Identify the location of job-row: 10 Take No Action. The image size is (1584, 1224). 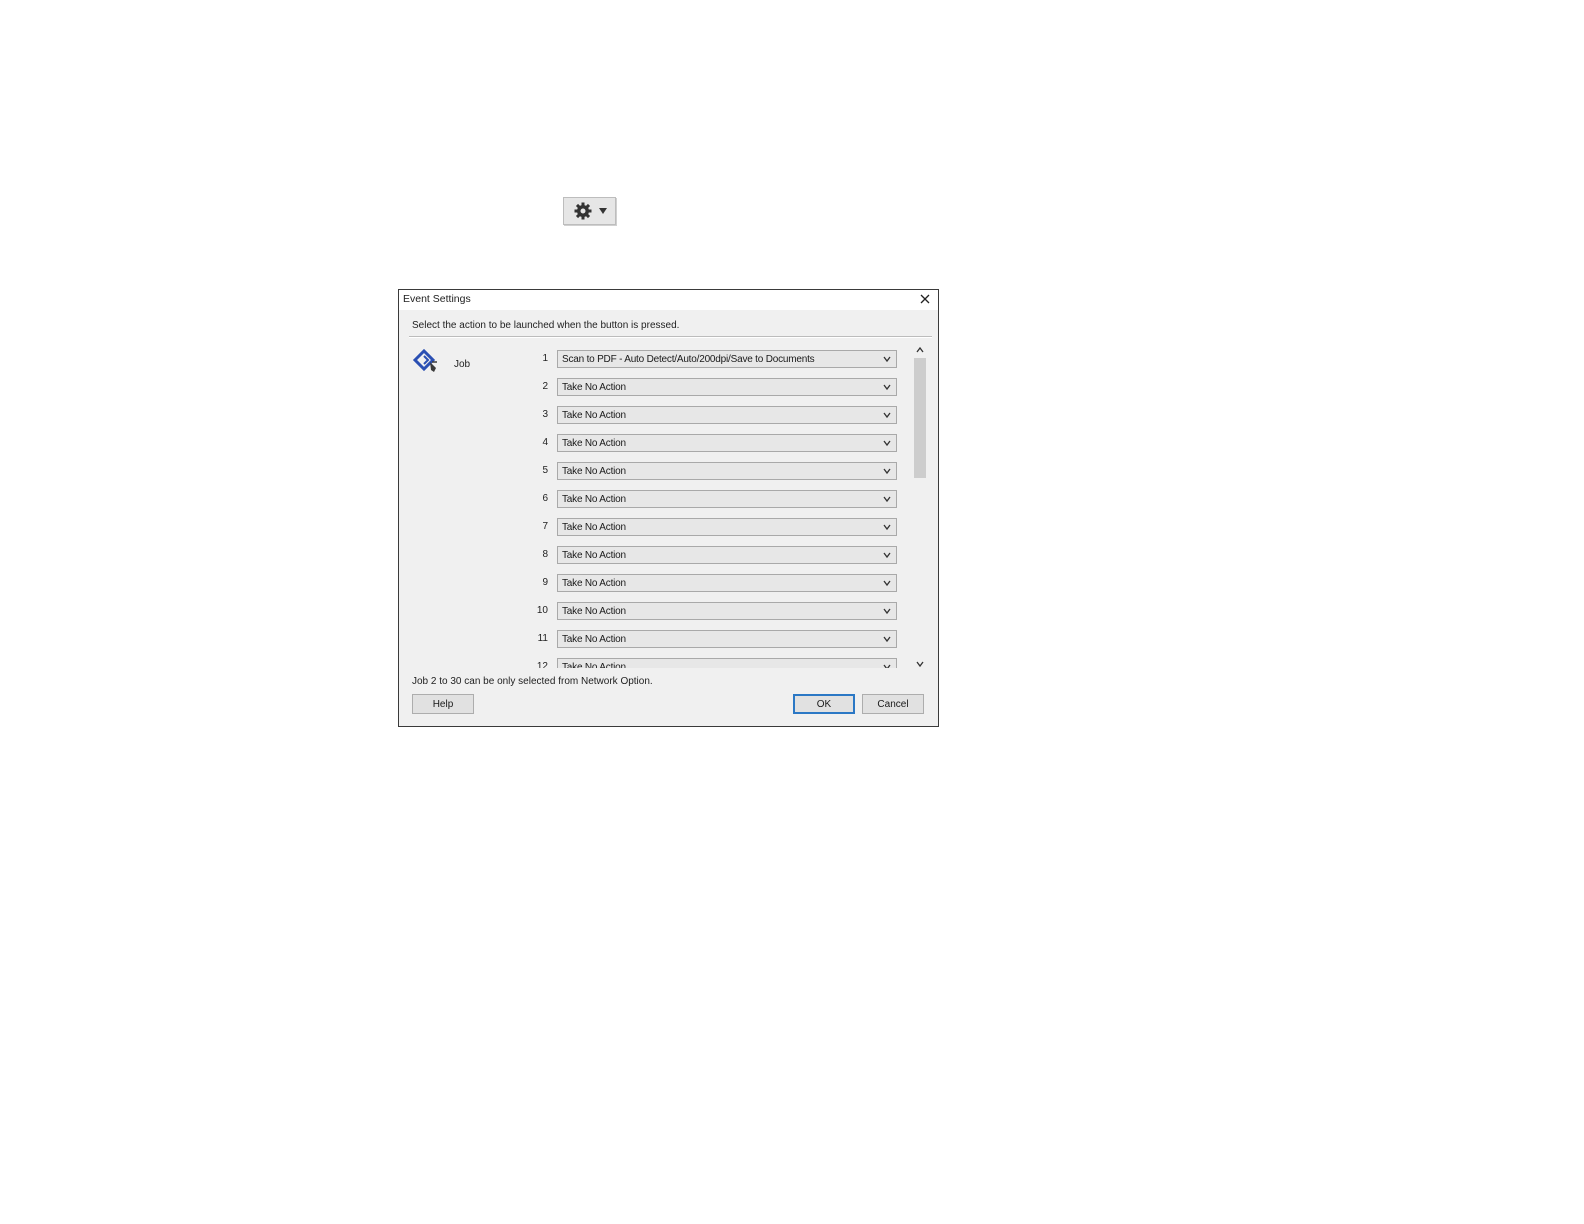
(649, 611).